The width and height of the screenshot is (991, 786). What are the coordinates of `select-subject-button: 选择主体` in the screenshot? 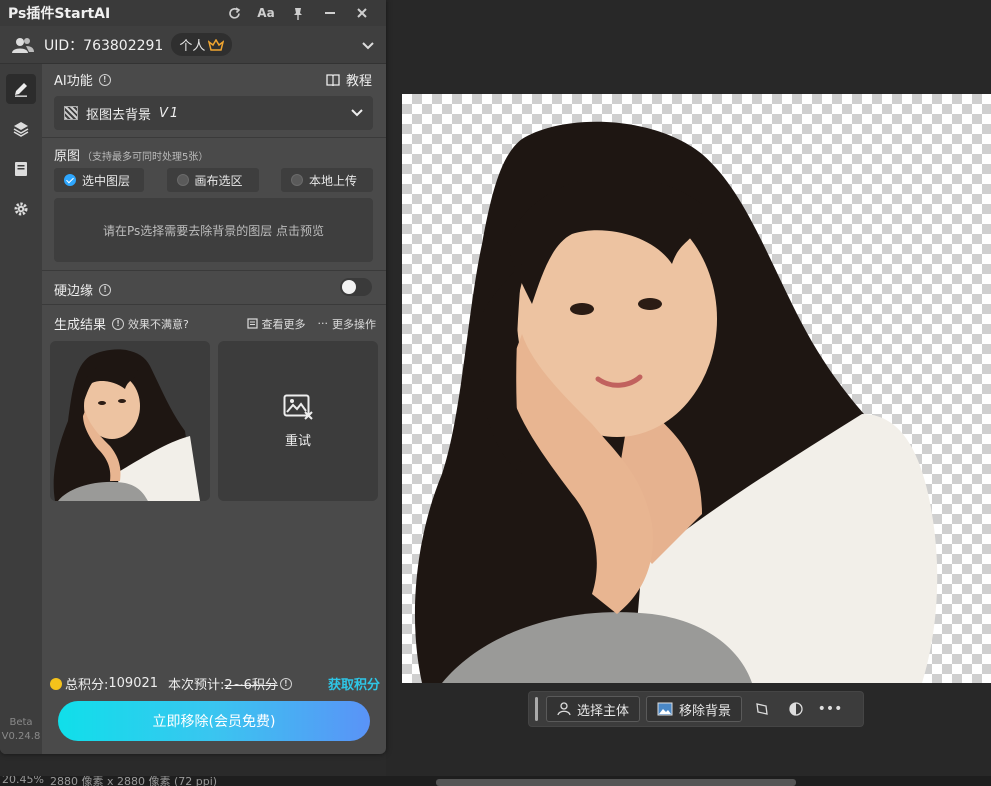 It's located at (593, 709).